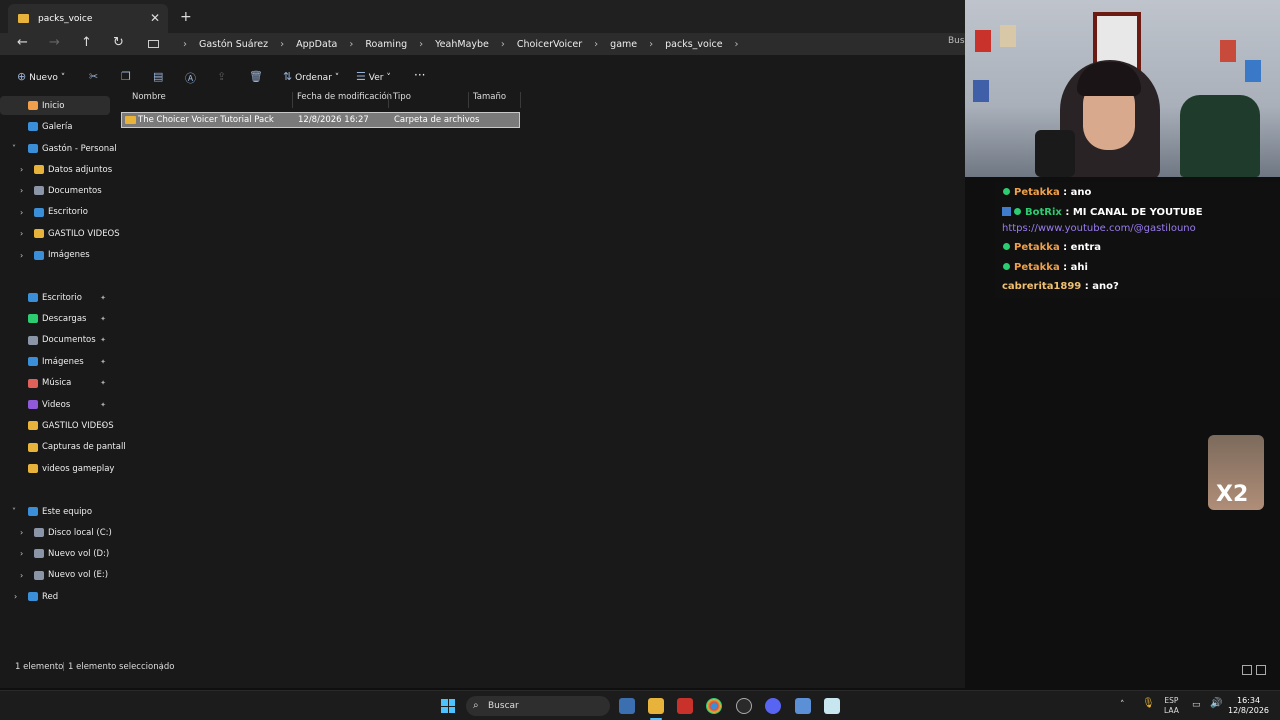 The image size is (1280, 720). Describe the element at coordinates (623, 44) in the screenshot. I see `crumb-game: game` at that location.